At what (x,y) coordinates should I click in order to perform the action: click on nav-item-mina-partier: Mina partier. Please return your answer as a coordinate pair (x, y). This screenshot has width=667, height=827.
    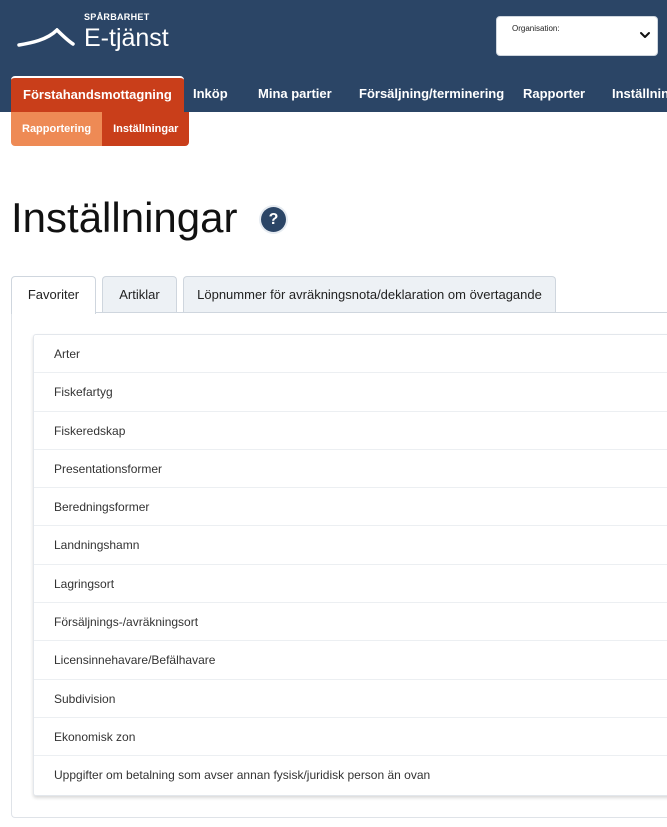
    Looking at the image, I should click on (295, 94).